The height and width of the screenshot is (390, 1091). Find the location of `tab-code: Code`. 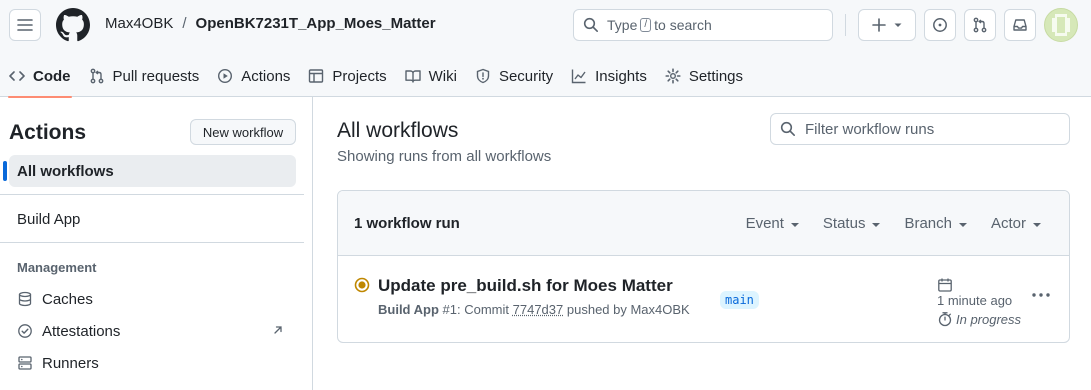

tab-code: Code is located at coordinates (40, 76).